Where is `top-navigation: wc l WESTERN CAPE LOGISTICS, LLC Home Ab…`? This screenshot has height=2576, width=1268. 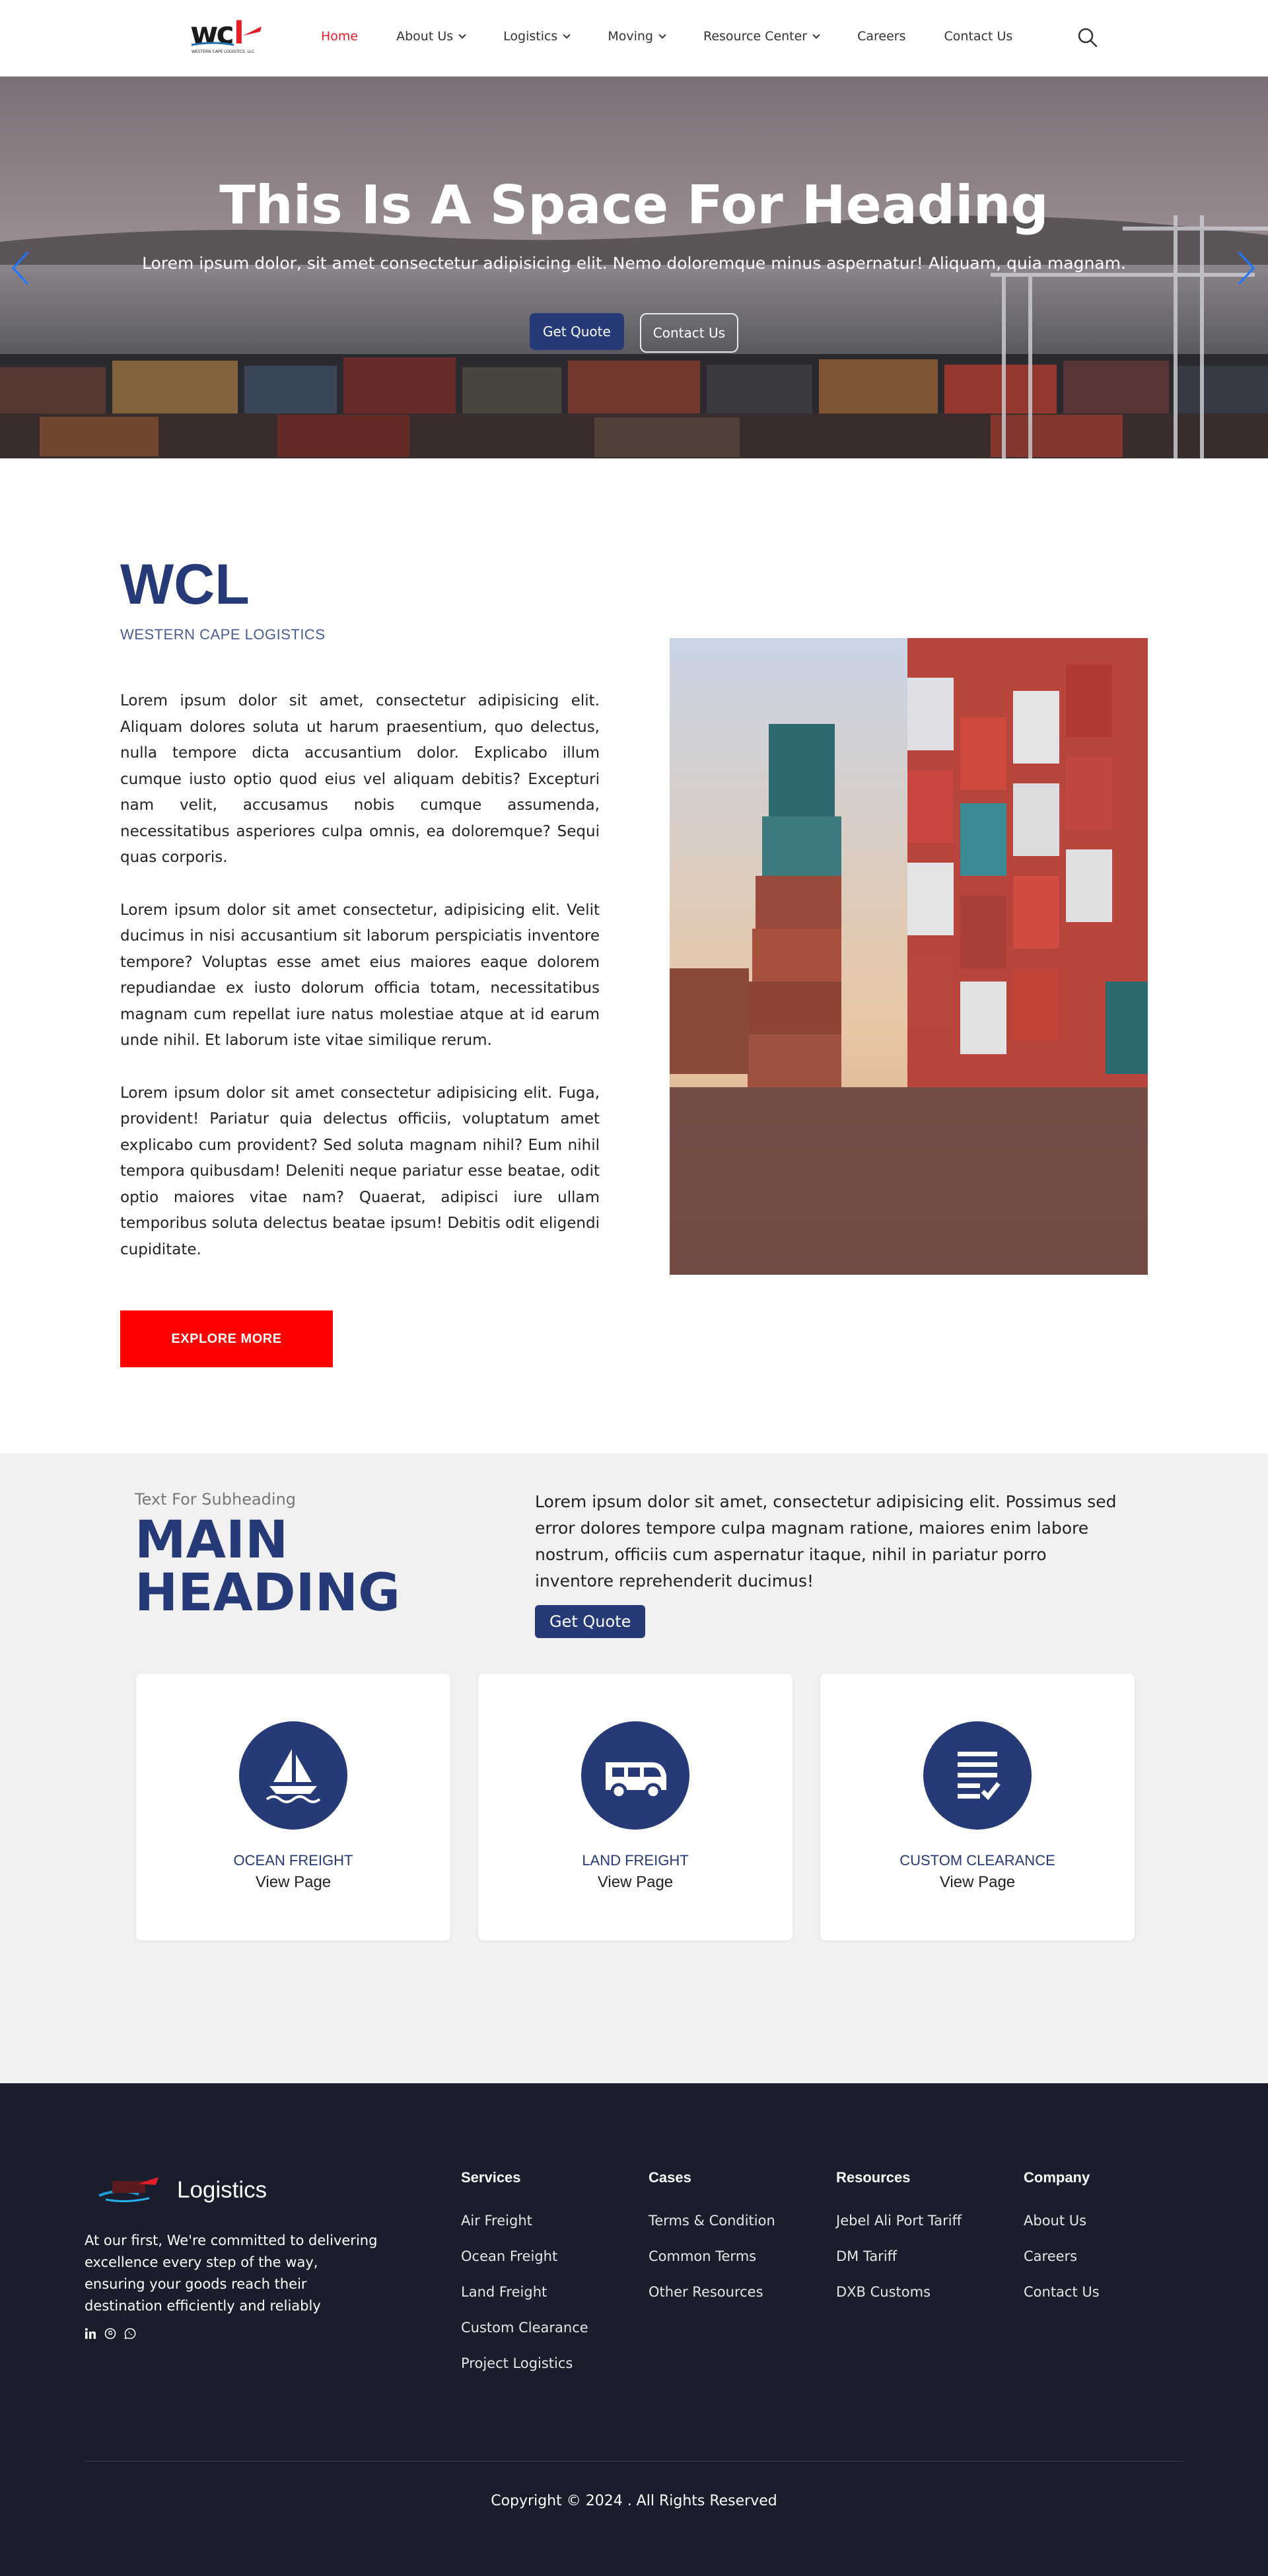 top-navigation: wc l WESTERN CAPE LOGISTICS, LLC Home Ab… is located at coordinates (634, 38).